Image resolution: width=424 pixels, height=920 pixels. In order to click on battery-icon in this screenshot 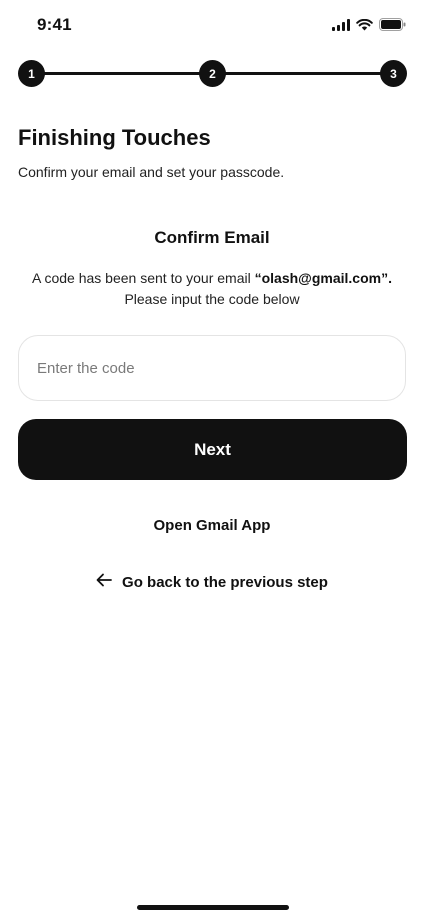, I will do `click(392, 27)`.